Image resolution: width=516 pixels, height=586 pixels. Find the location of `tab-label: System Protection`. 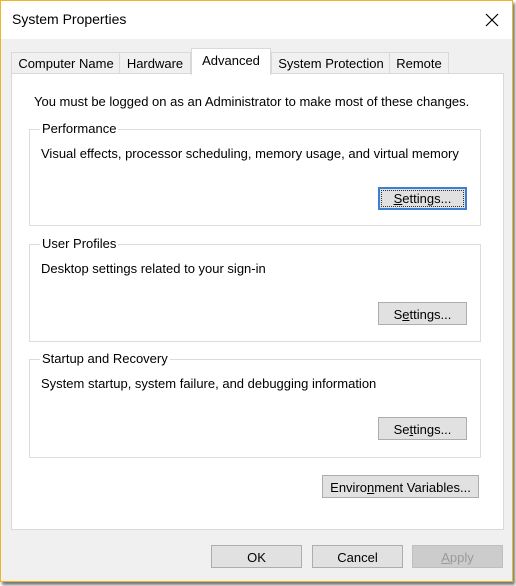

tab-label: System Protection is located at coordinates (331, 63).